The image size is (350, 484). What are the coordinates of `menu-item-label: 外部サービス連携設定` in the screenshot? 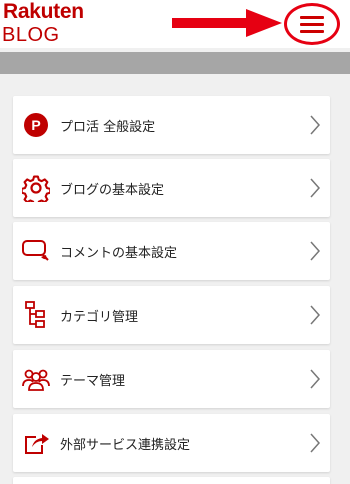 It's located at (125, 445).